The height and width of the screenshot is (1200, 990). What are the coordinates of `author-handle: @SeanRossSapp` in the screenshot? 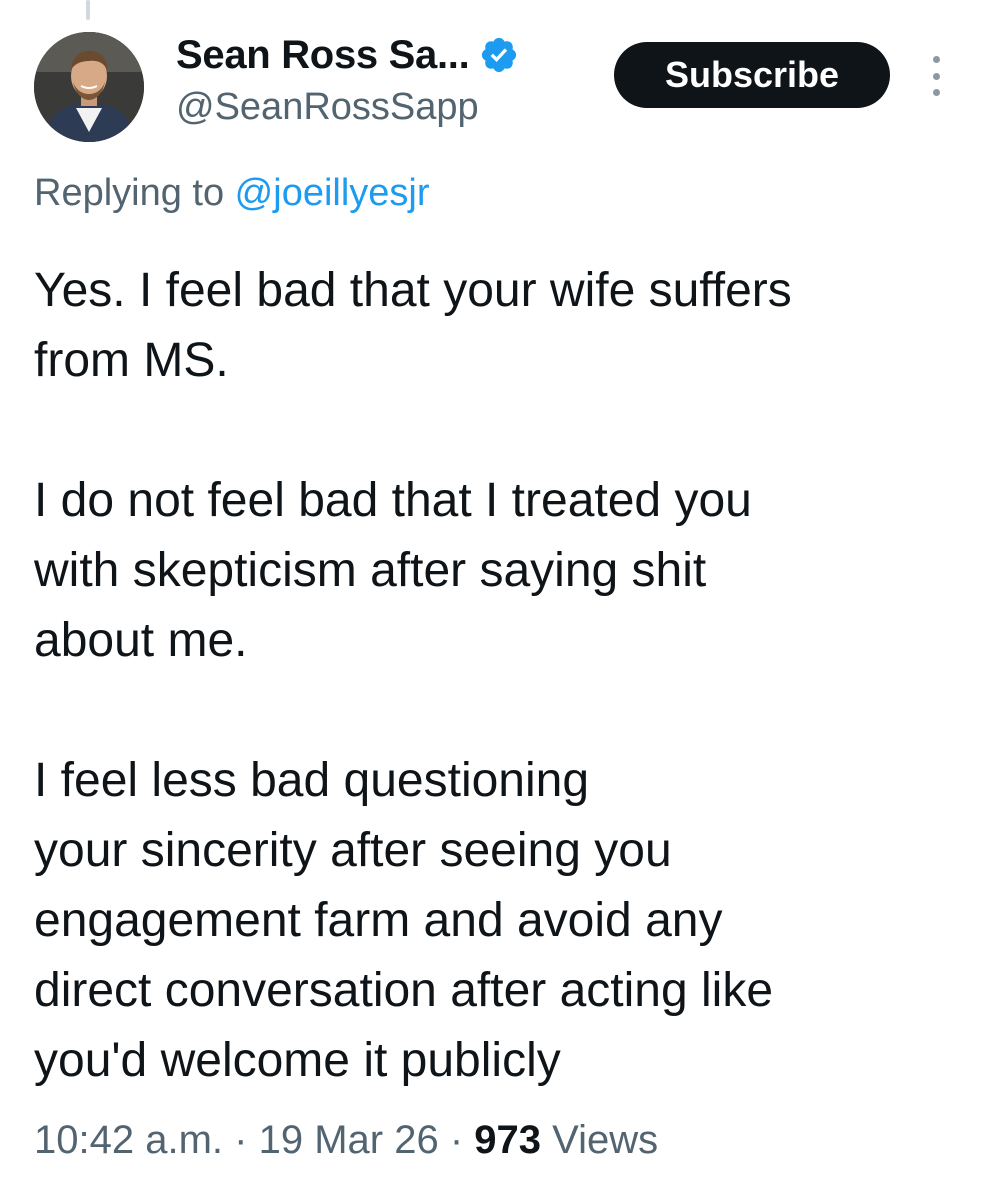 It's located at (347, 107).